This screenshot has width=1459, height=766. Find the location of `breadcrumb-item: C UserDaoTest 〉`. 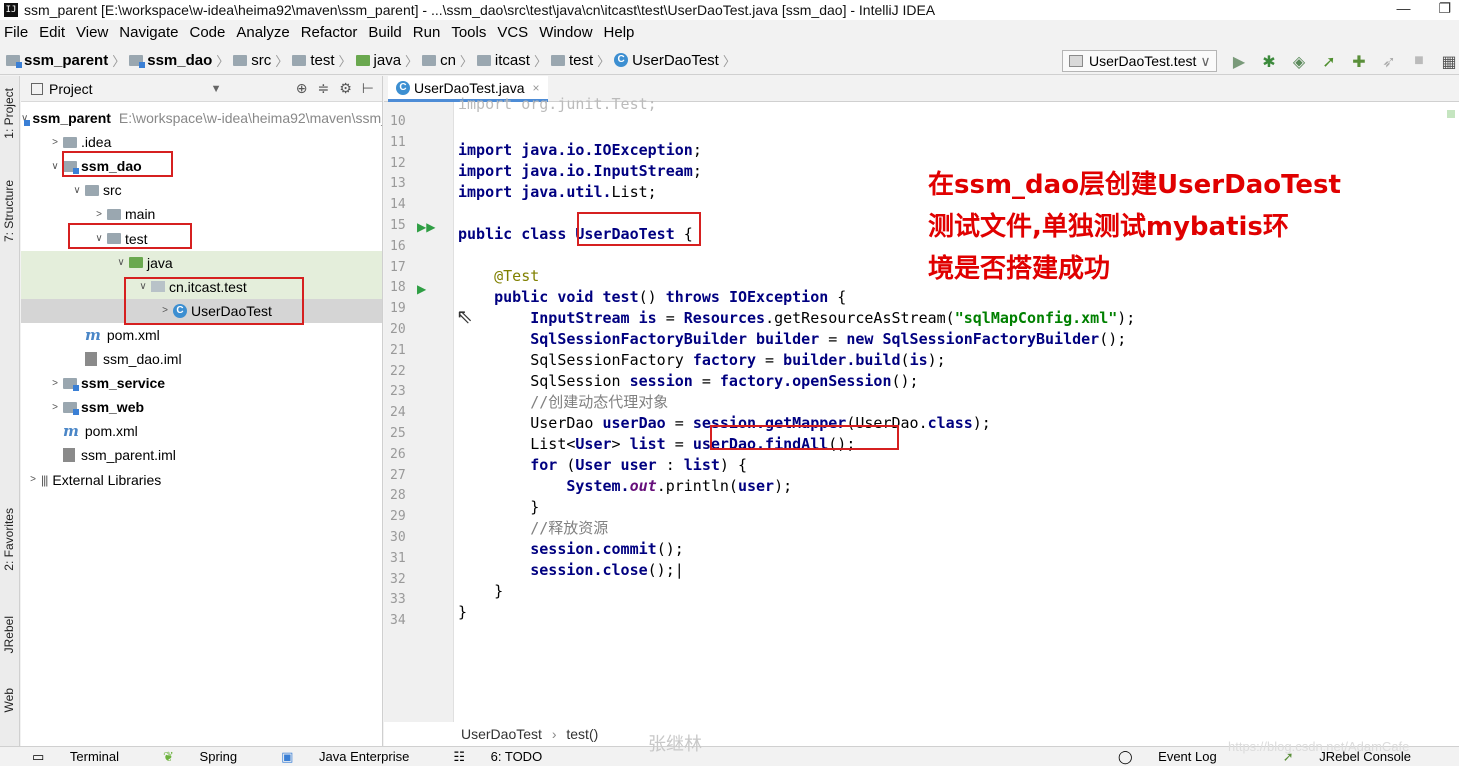

breadcrumb-item: C UserDaoTest 〉 is located at coordinates (675, 60).